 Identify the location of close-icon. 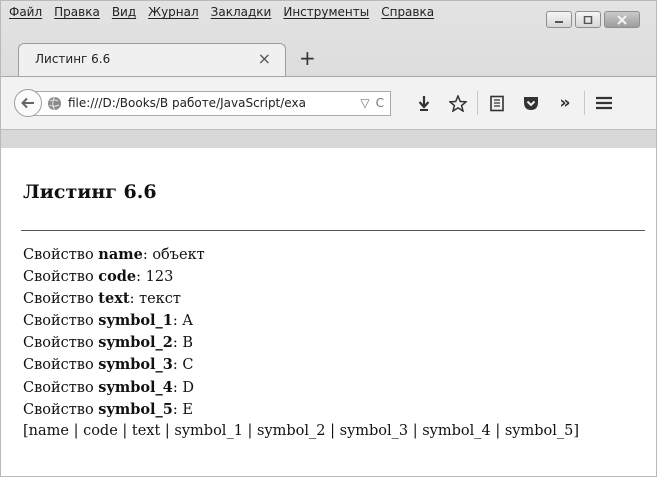
(622, 19).